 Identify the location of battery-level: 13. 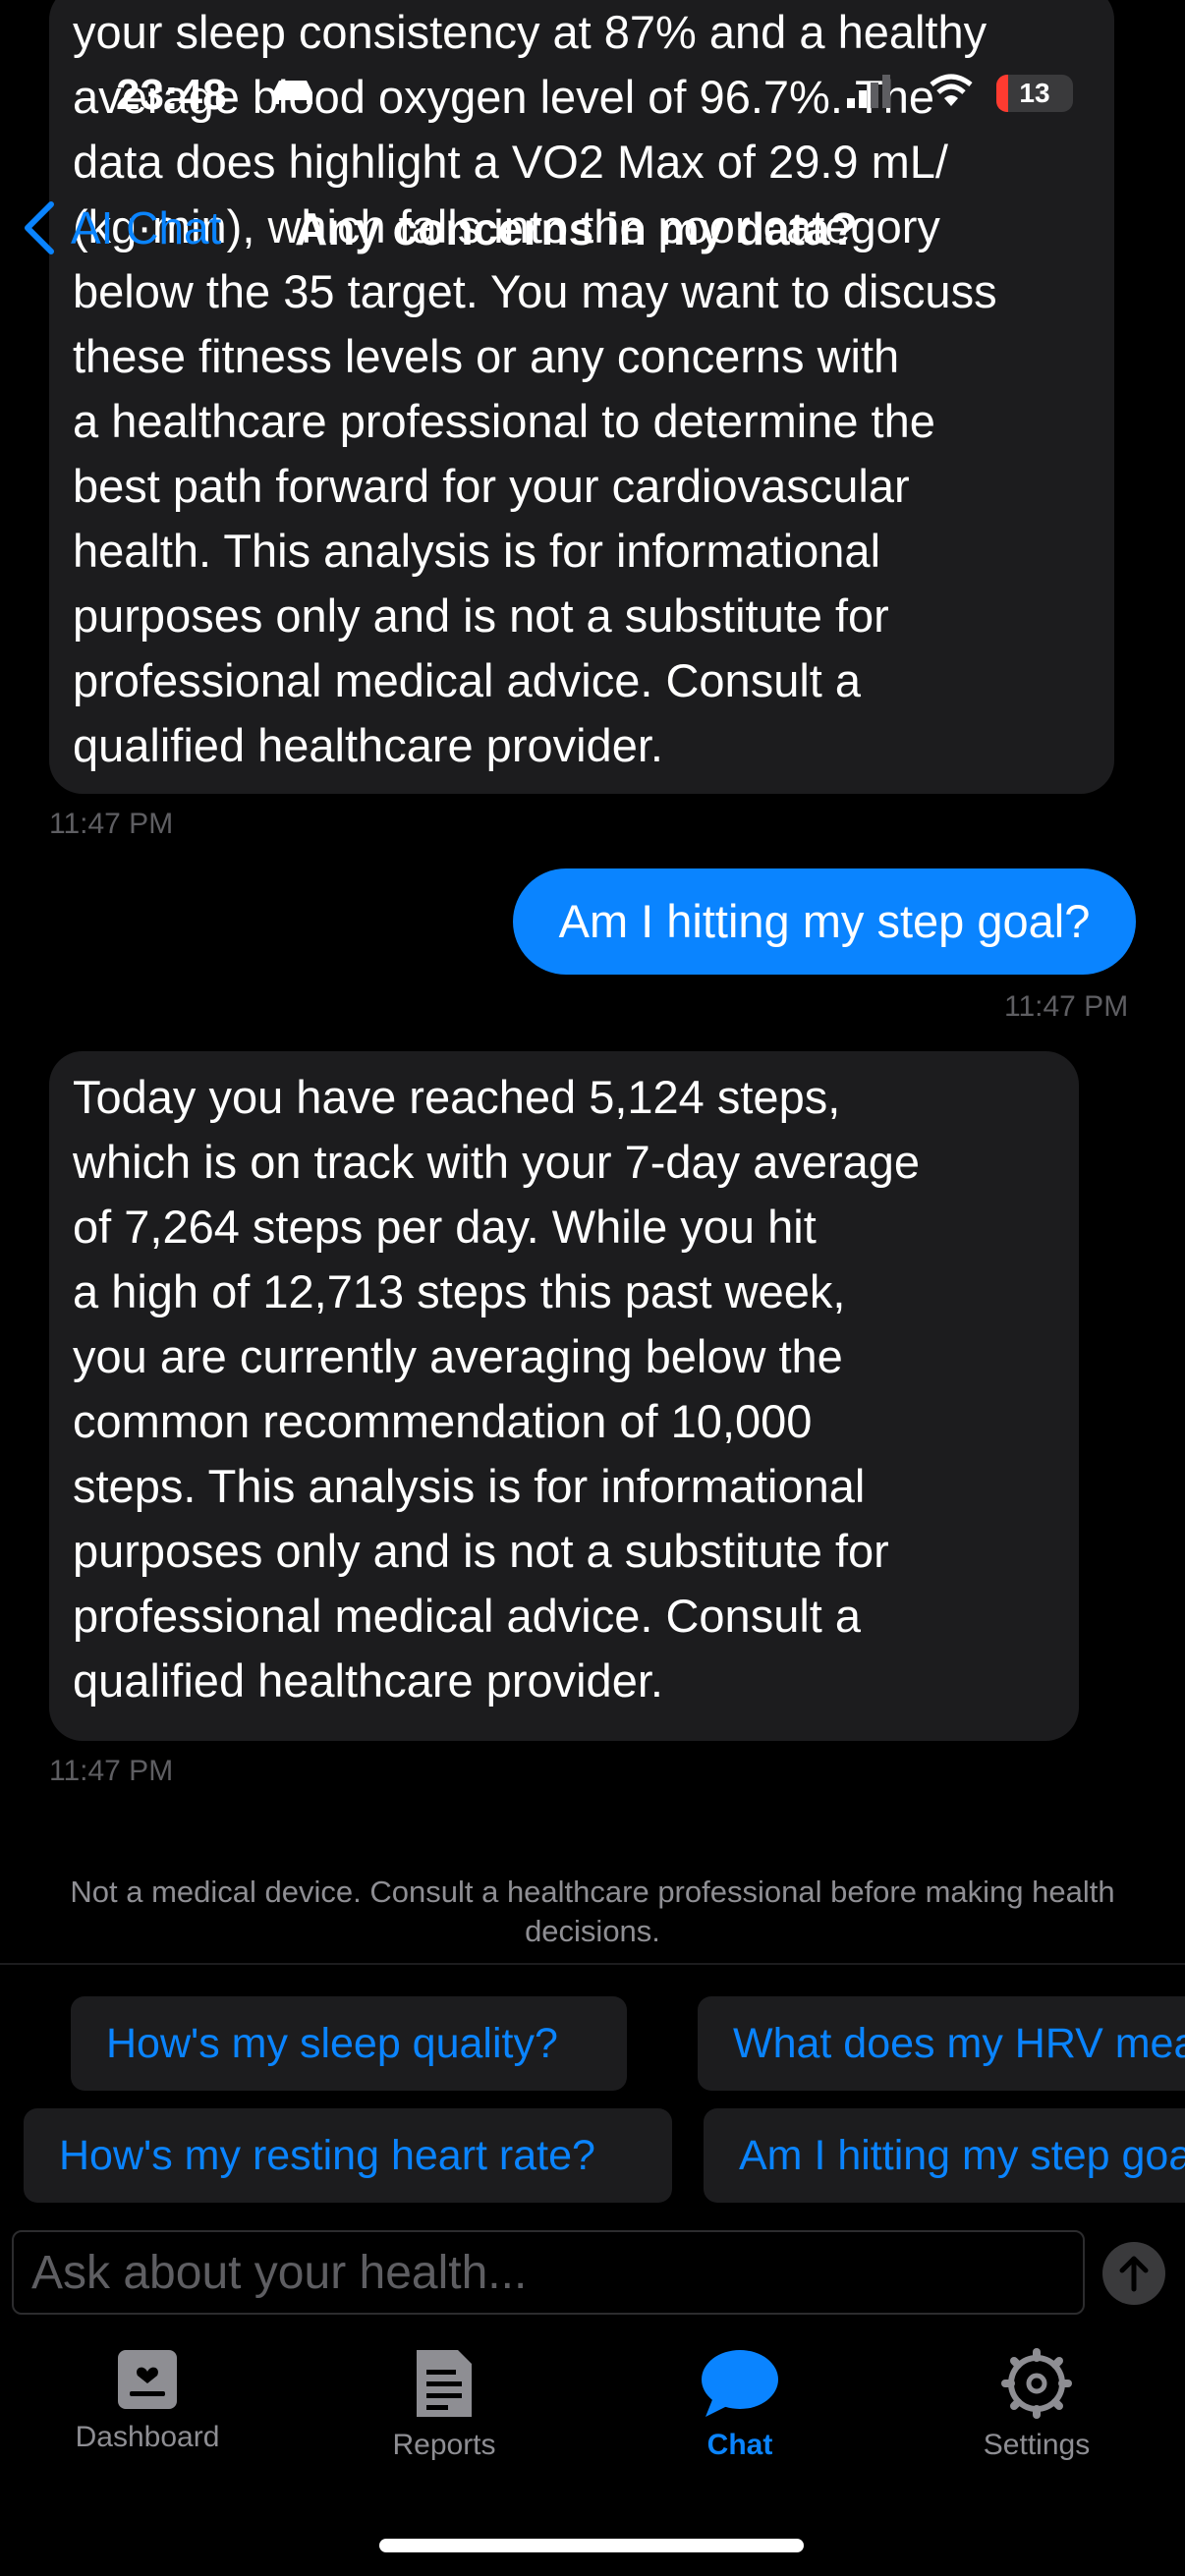
(1034, 93).